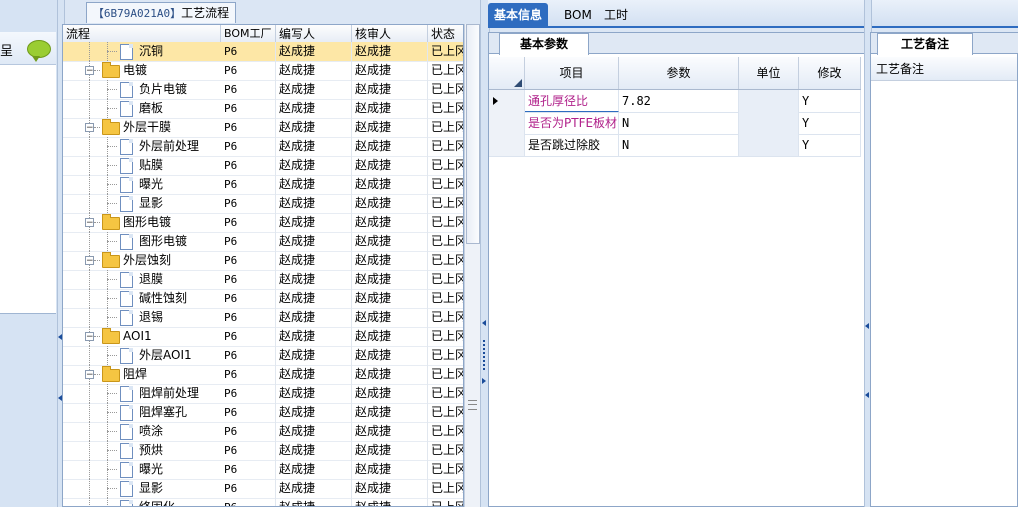  Describe the element at coordinates (925, 44) in the screenshot. I see `tab-process-notes: 工艺备注` at that location.